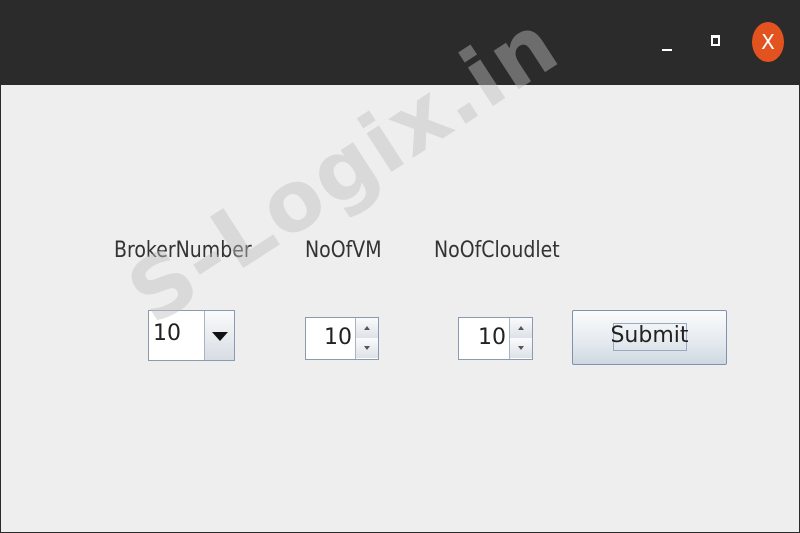 The height and width of the screenshot is (533, 800). What do you see at coordinates (343, 250) in the screenshot?
I see `no-of-vm-label: NoOfVM` at bounding box center [343, 250].